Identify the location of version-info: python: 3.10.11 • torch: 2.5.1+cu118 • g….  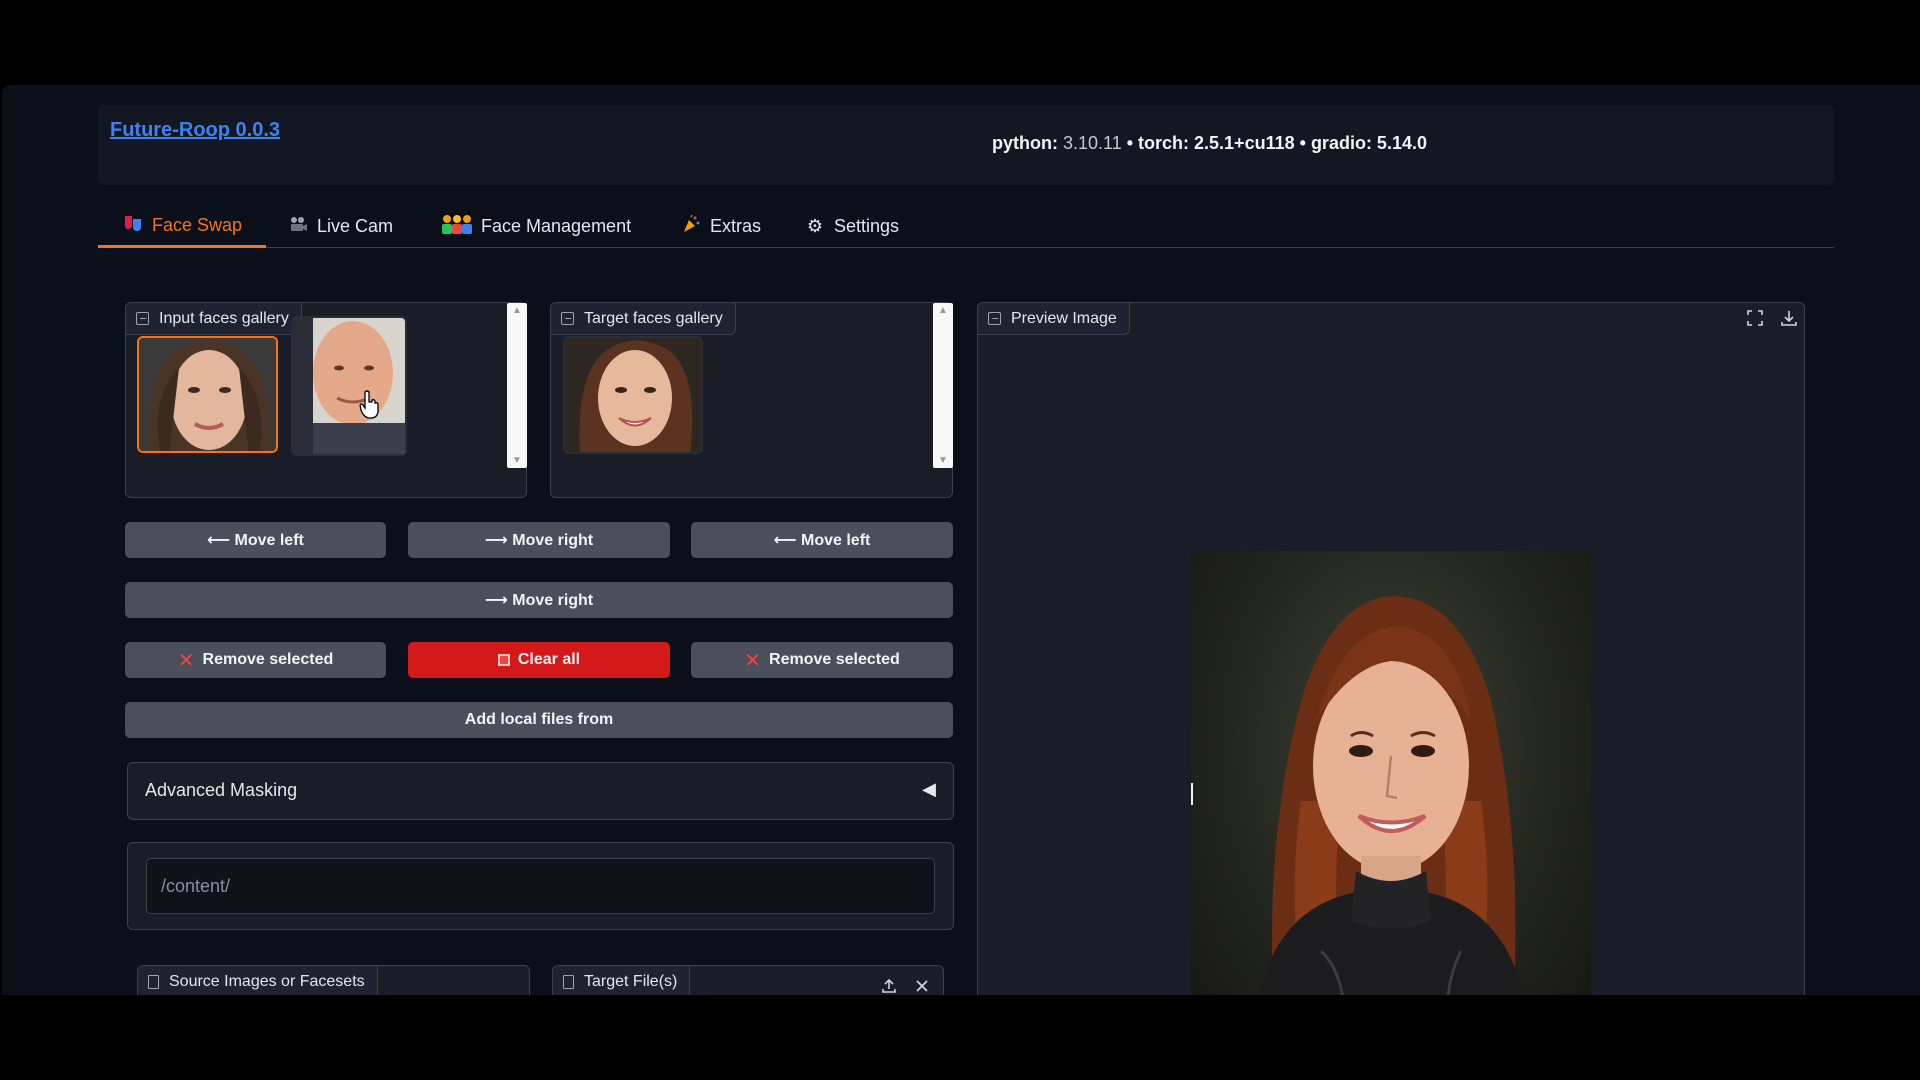
(1209, 143).